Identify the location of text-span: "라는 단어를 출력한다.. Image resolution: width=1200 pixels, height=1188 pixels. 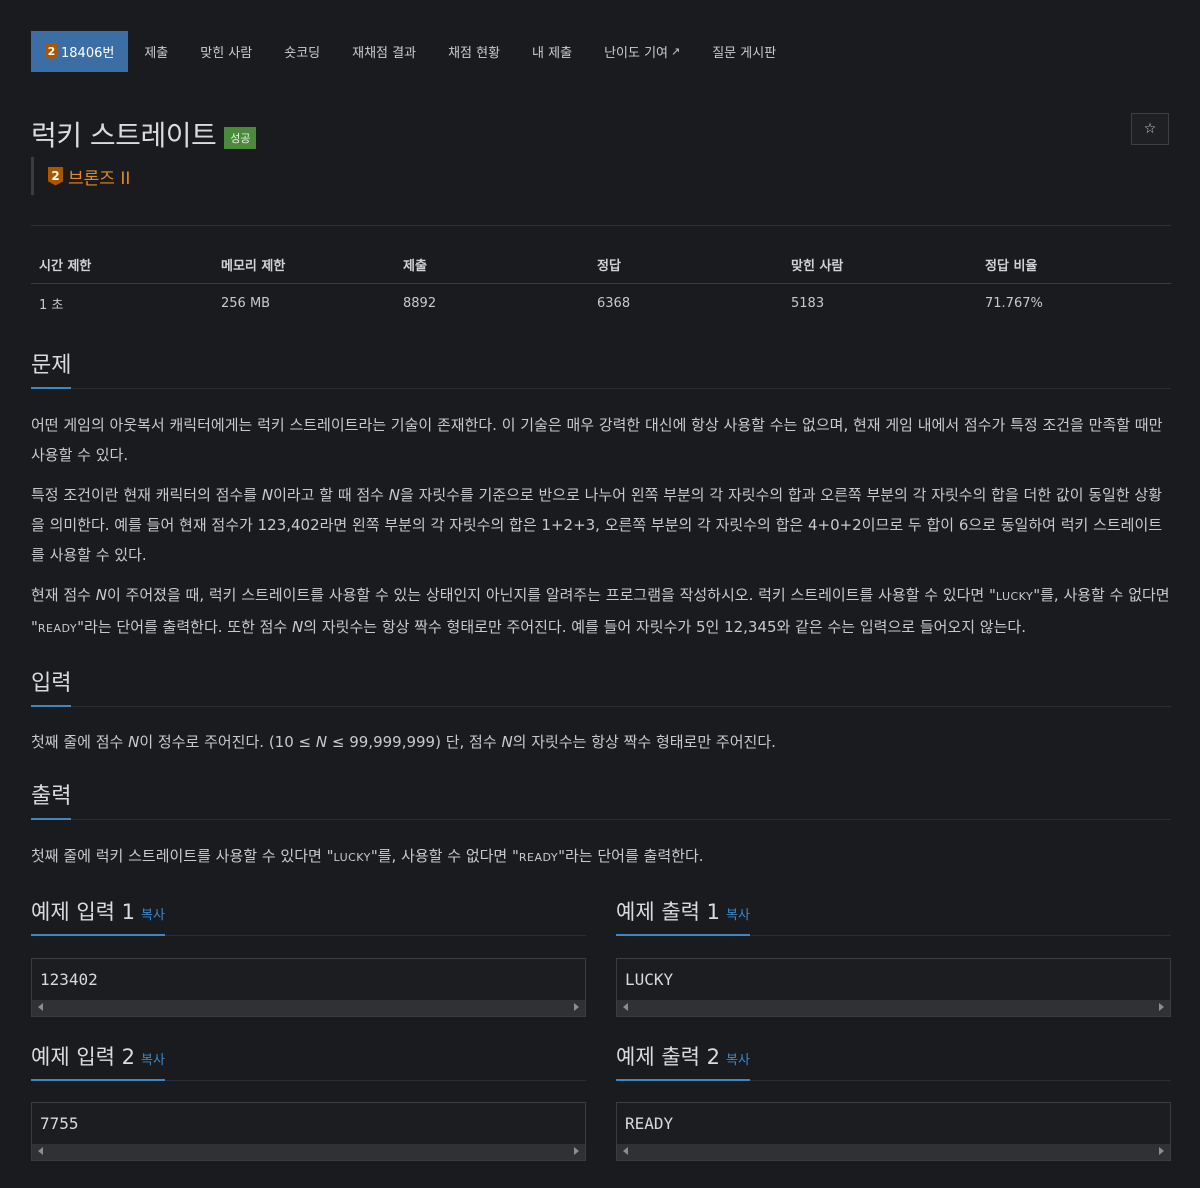
(631, 856).